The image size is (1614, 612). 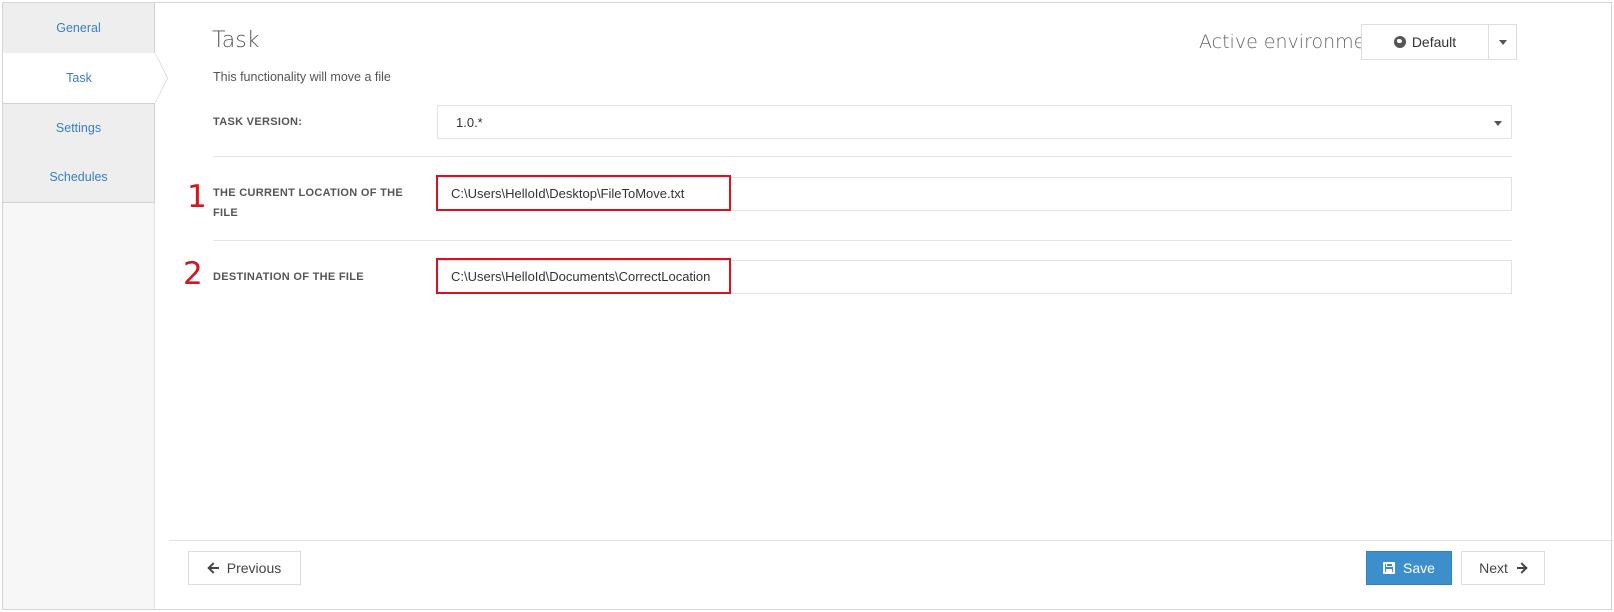 I want to click on arrow-left-icon, so click(x=213, y=568).